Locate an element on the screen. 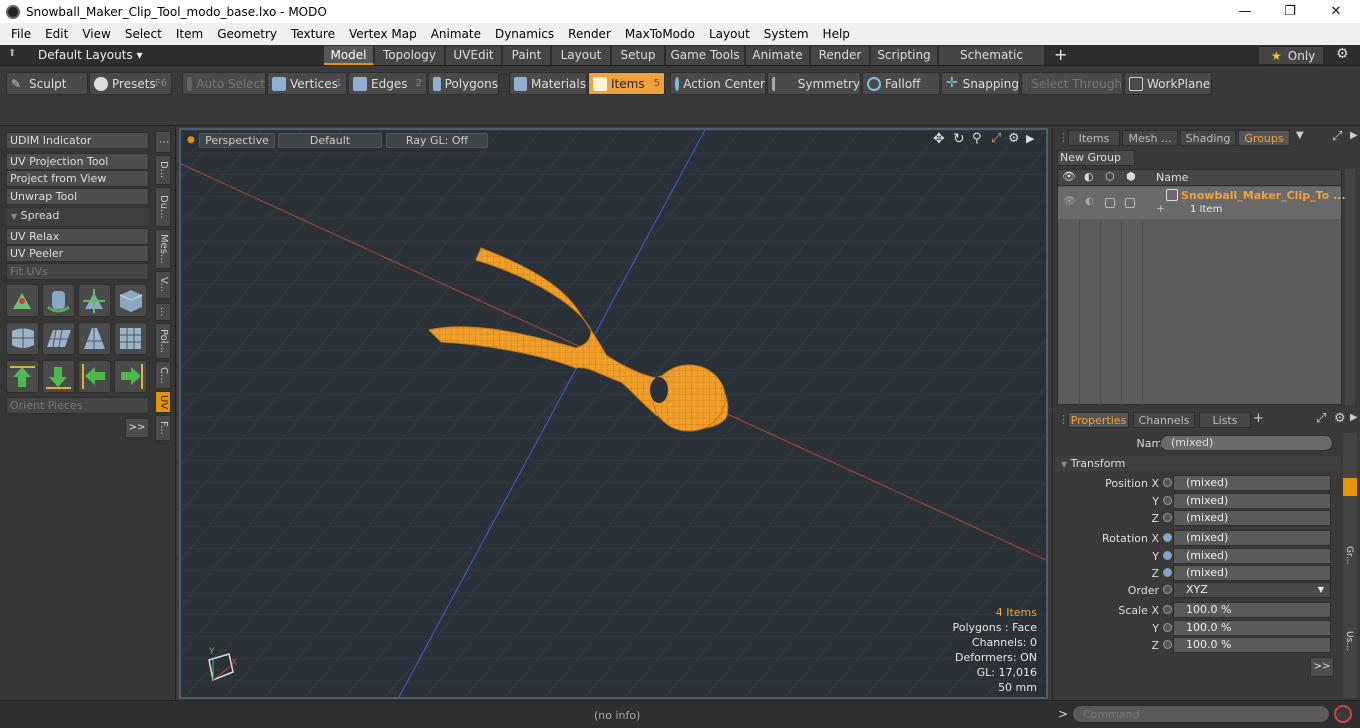 The height and width of the screenshot is (728, 1360). tab-render: Render is located at coordinates (840, 55).